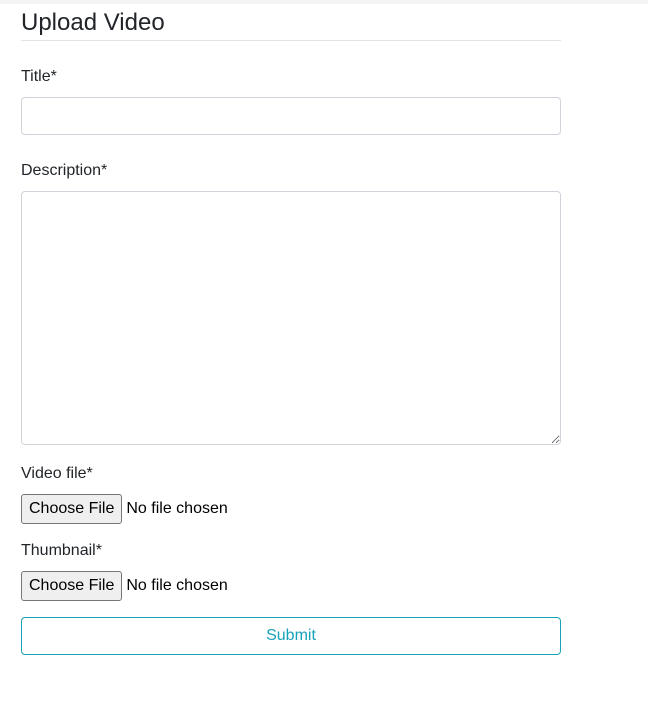 Image resolution: width=648 pixels, height=722 pixels. Describe the element at coordinates (177, 585) in the screenshot. I see `thumbnail-file-status: No file chosen` at that location.